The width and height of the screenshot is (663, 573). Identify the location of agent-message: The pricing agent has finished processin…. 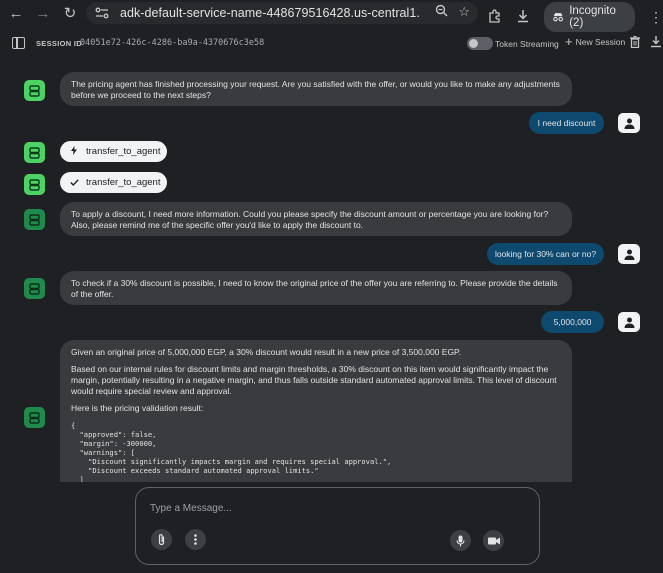
(316, 89).